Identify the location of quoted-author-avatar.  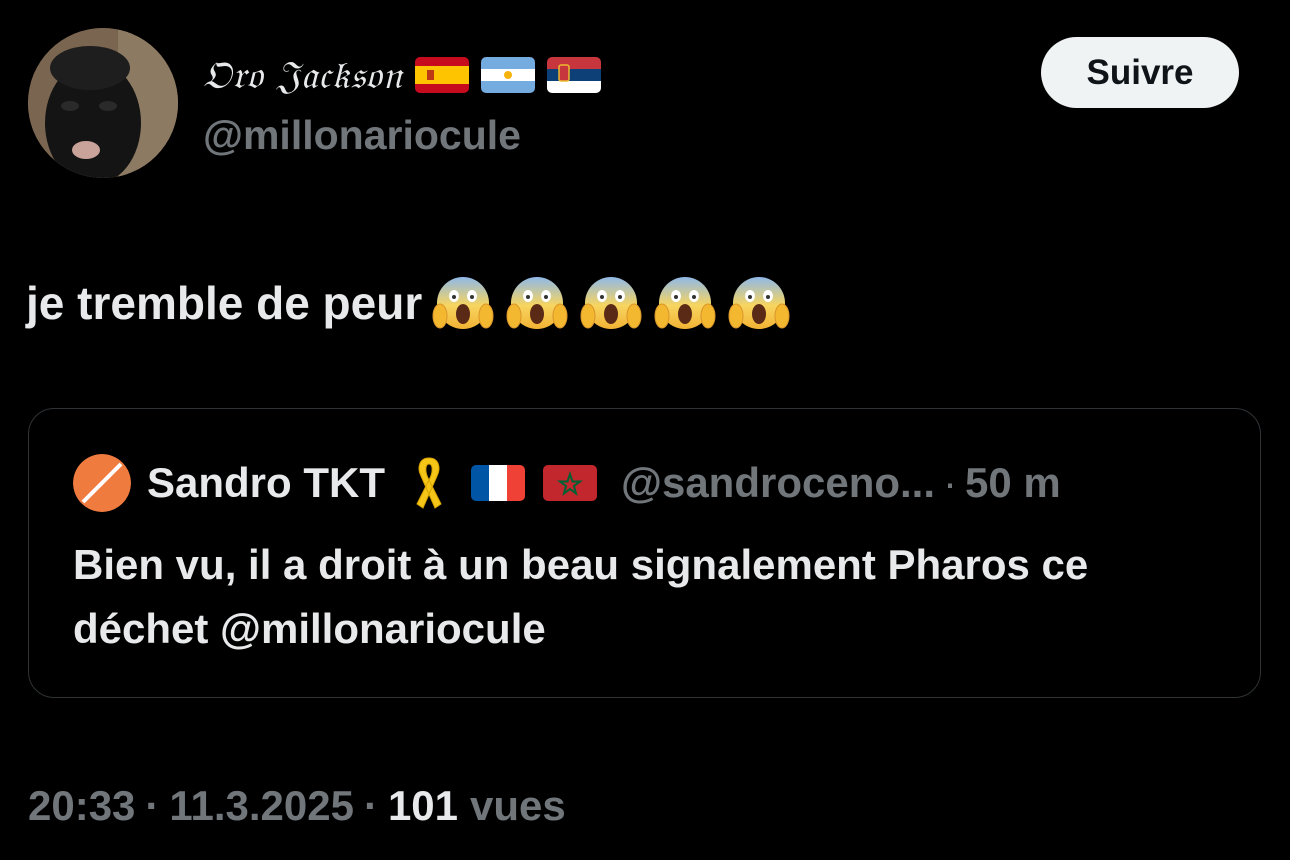
(102, 483).